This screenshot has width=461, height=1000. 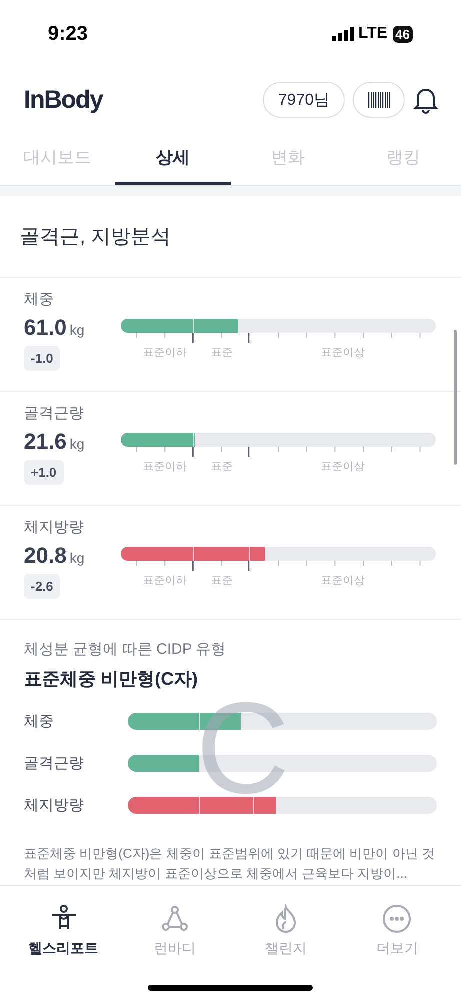 I want to click on barcode-icon, so click(x=379, y=100).